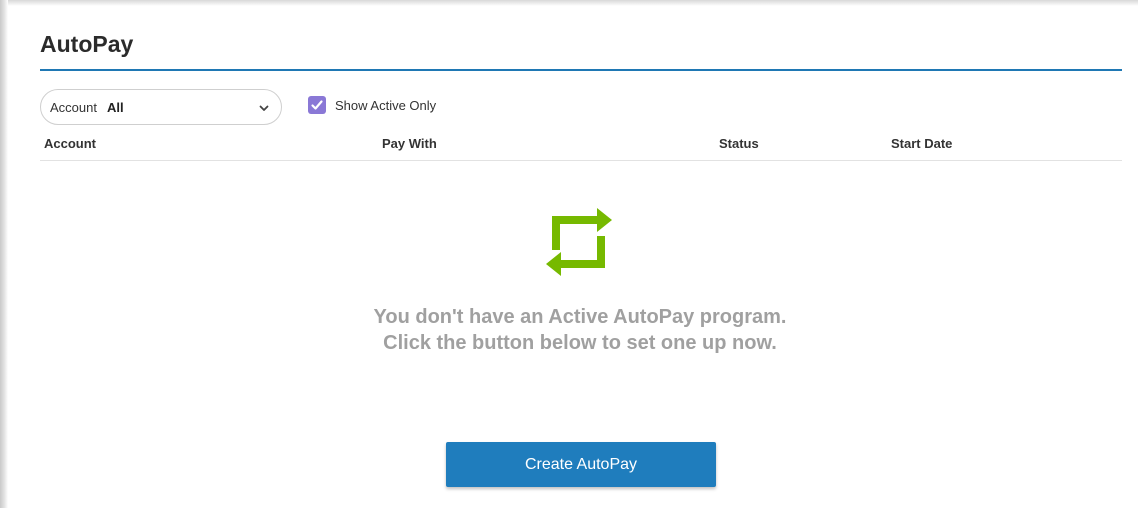 Image resolution: width=1138 pixels, height=508 pixels. Describe the element at coordinates (739, 143) in the screenshot. I see `column-header-status: Status` at that location.